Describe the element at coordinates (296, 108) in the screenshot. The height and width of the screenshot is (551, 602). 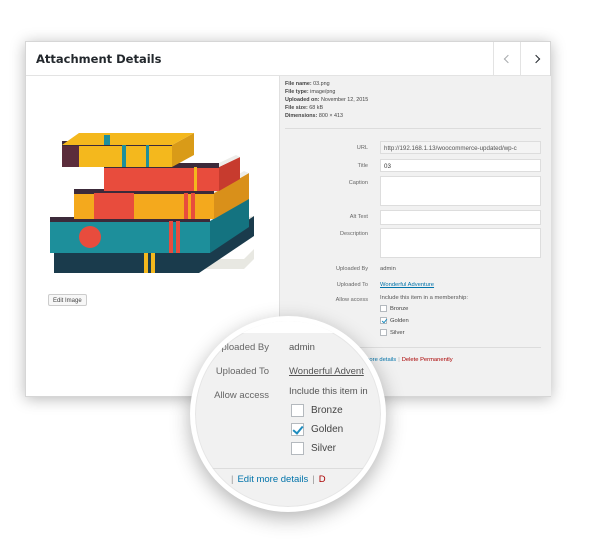
I see `file-size-label: File size:` at that location.